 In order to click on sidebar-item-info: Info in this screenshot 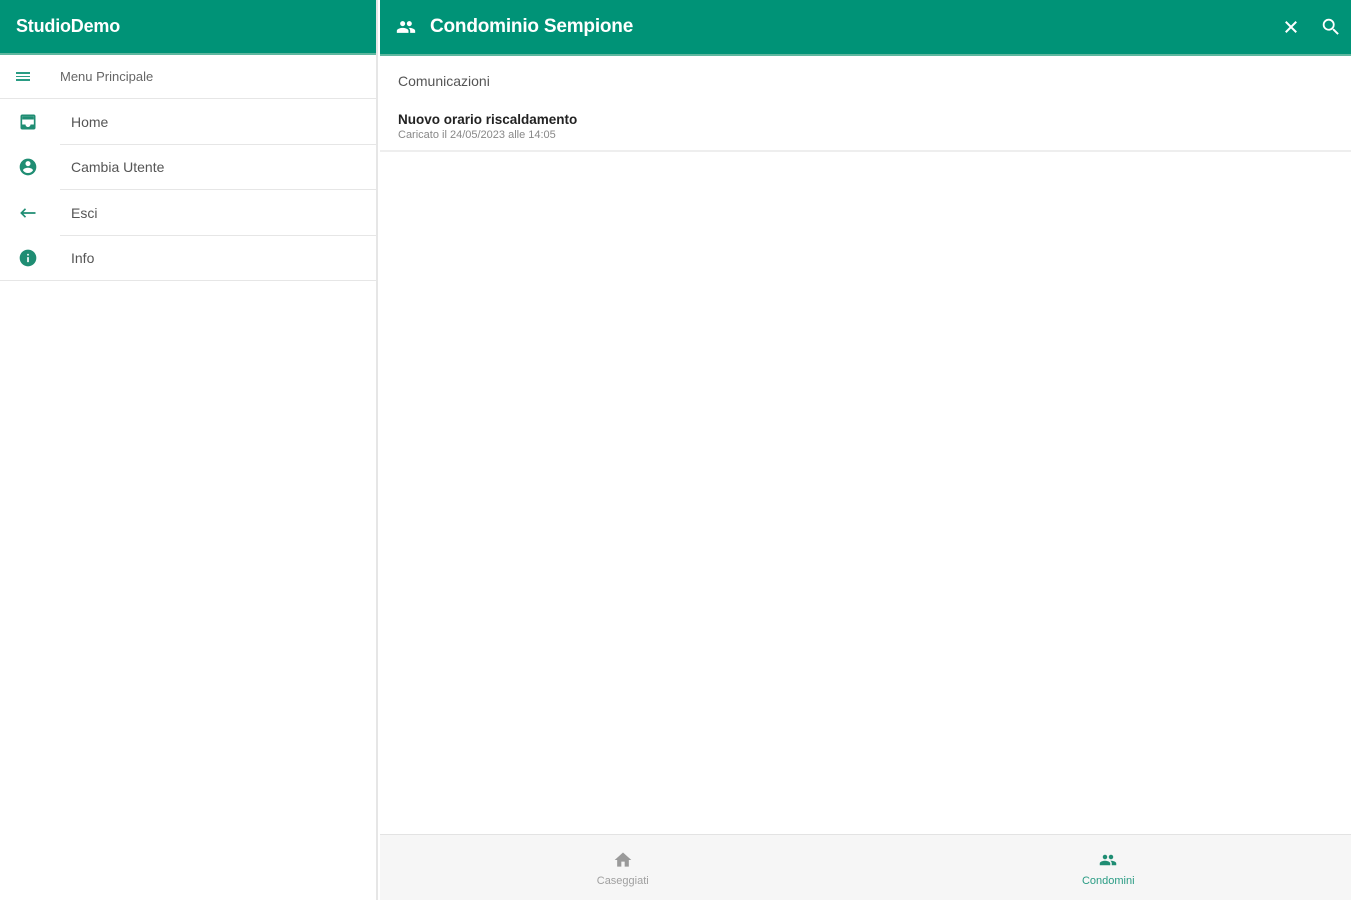, I will do `click(188, 259)`.